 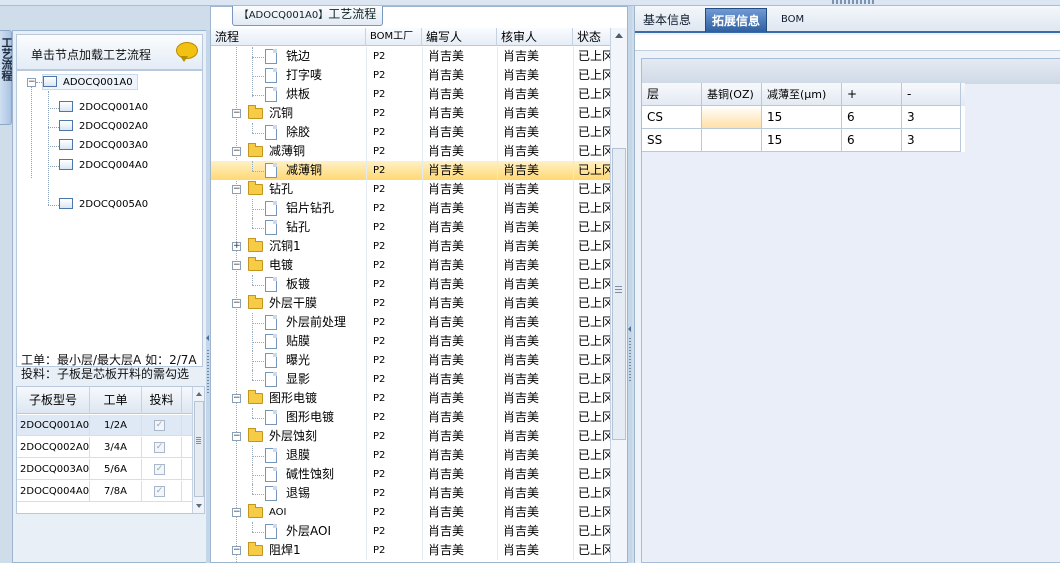 What do you see at coordinates (411, 455) in the screenshot?
I see `table-row: 退膜 P2 肖吉美 肖吉美 已上冈` at bounding box center [411, 455].